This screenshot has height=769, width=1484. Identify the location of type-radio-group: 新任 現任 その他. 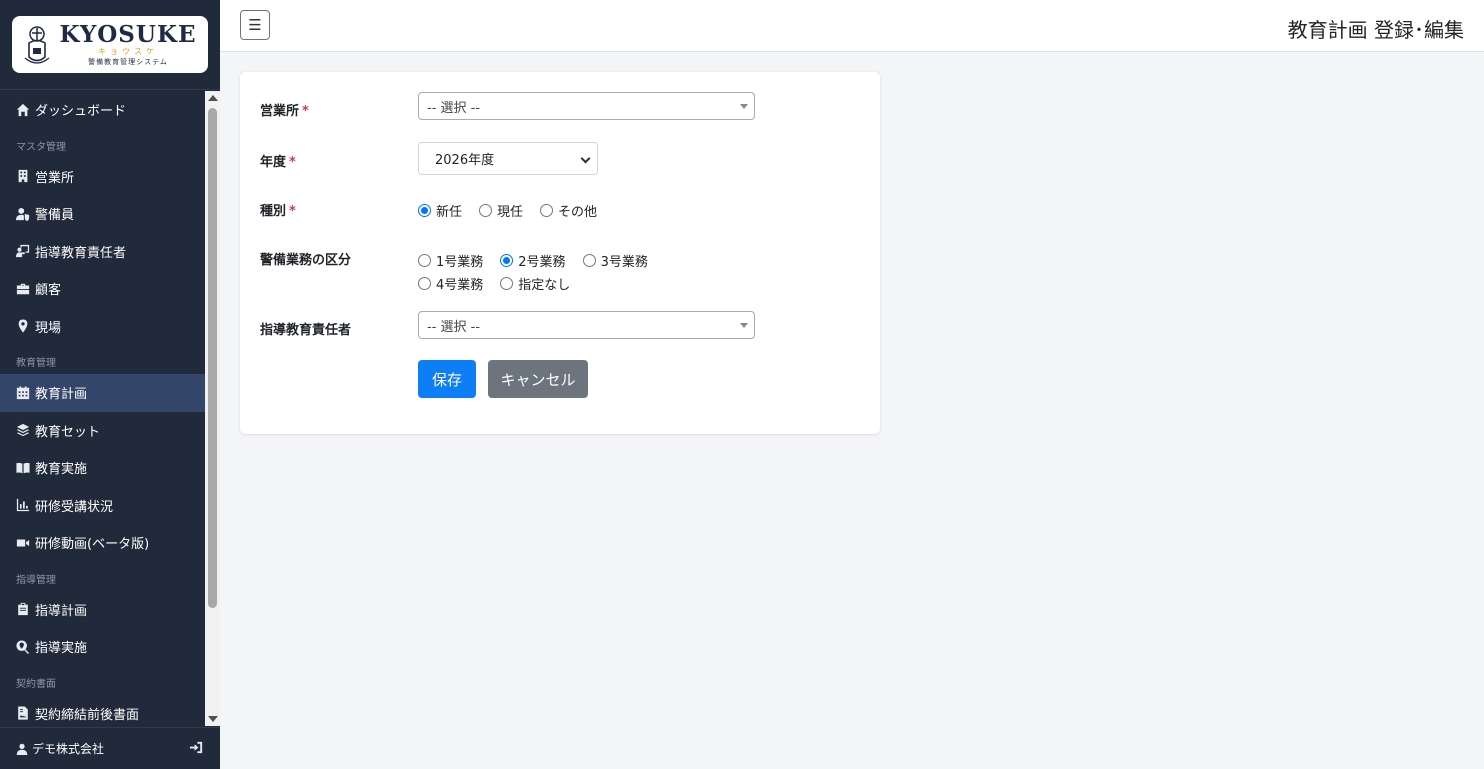
(516, 210).